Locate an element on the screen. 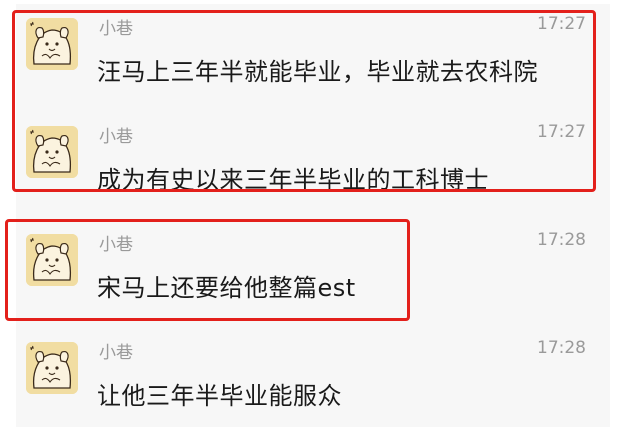 This screenshot has height=427, width=640. message-text: 汪马上三年半就能毕业，毕业就去农科院 is located at coordinates (317, 72).